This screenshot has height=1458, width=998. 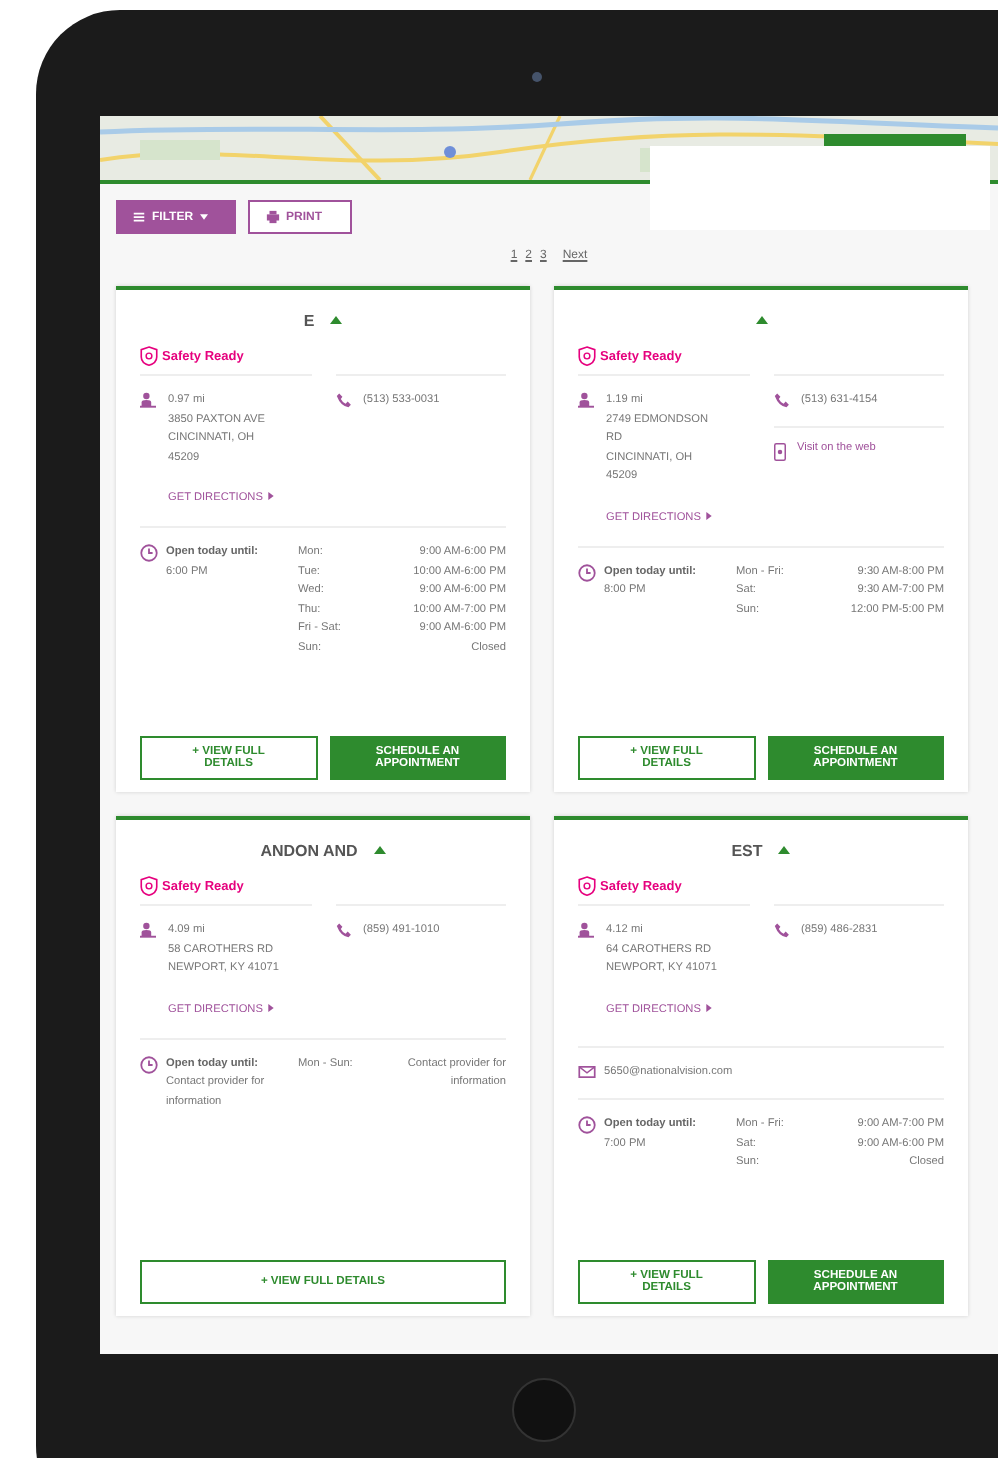 I want to click on sliders-icon, so click(x=139, y=217).